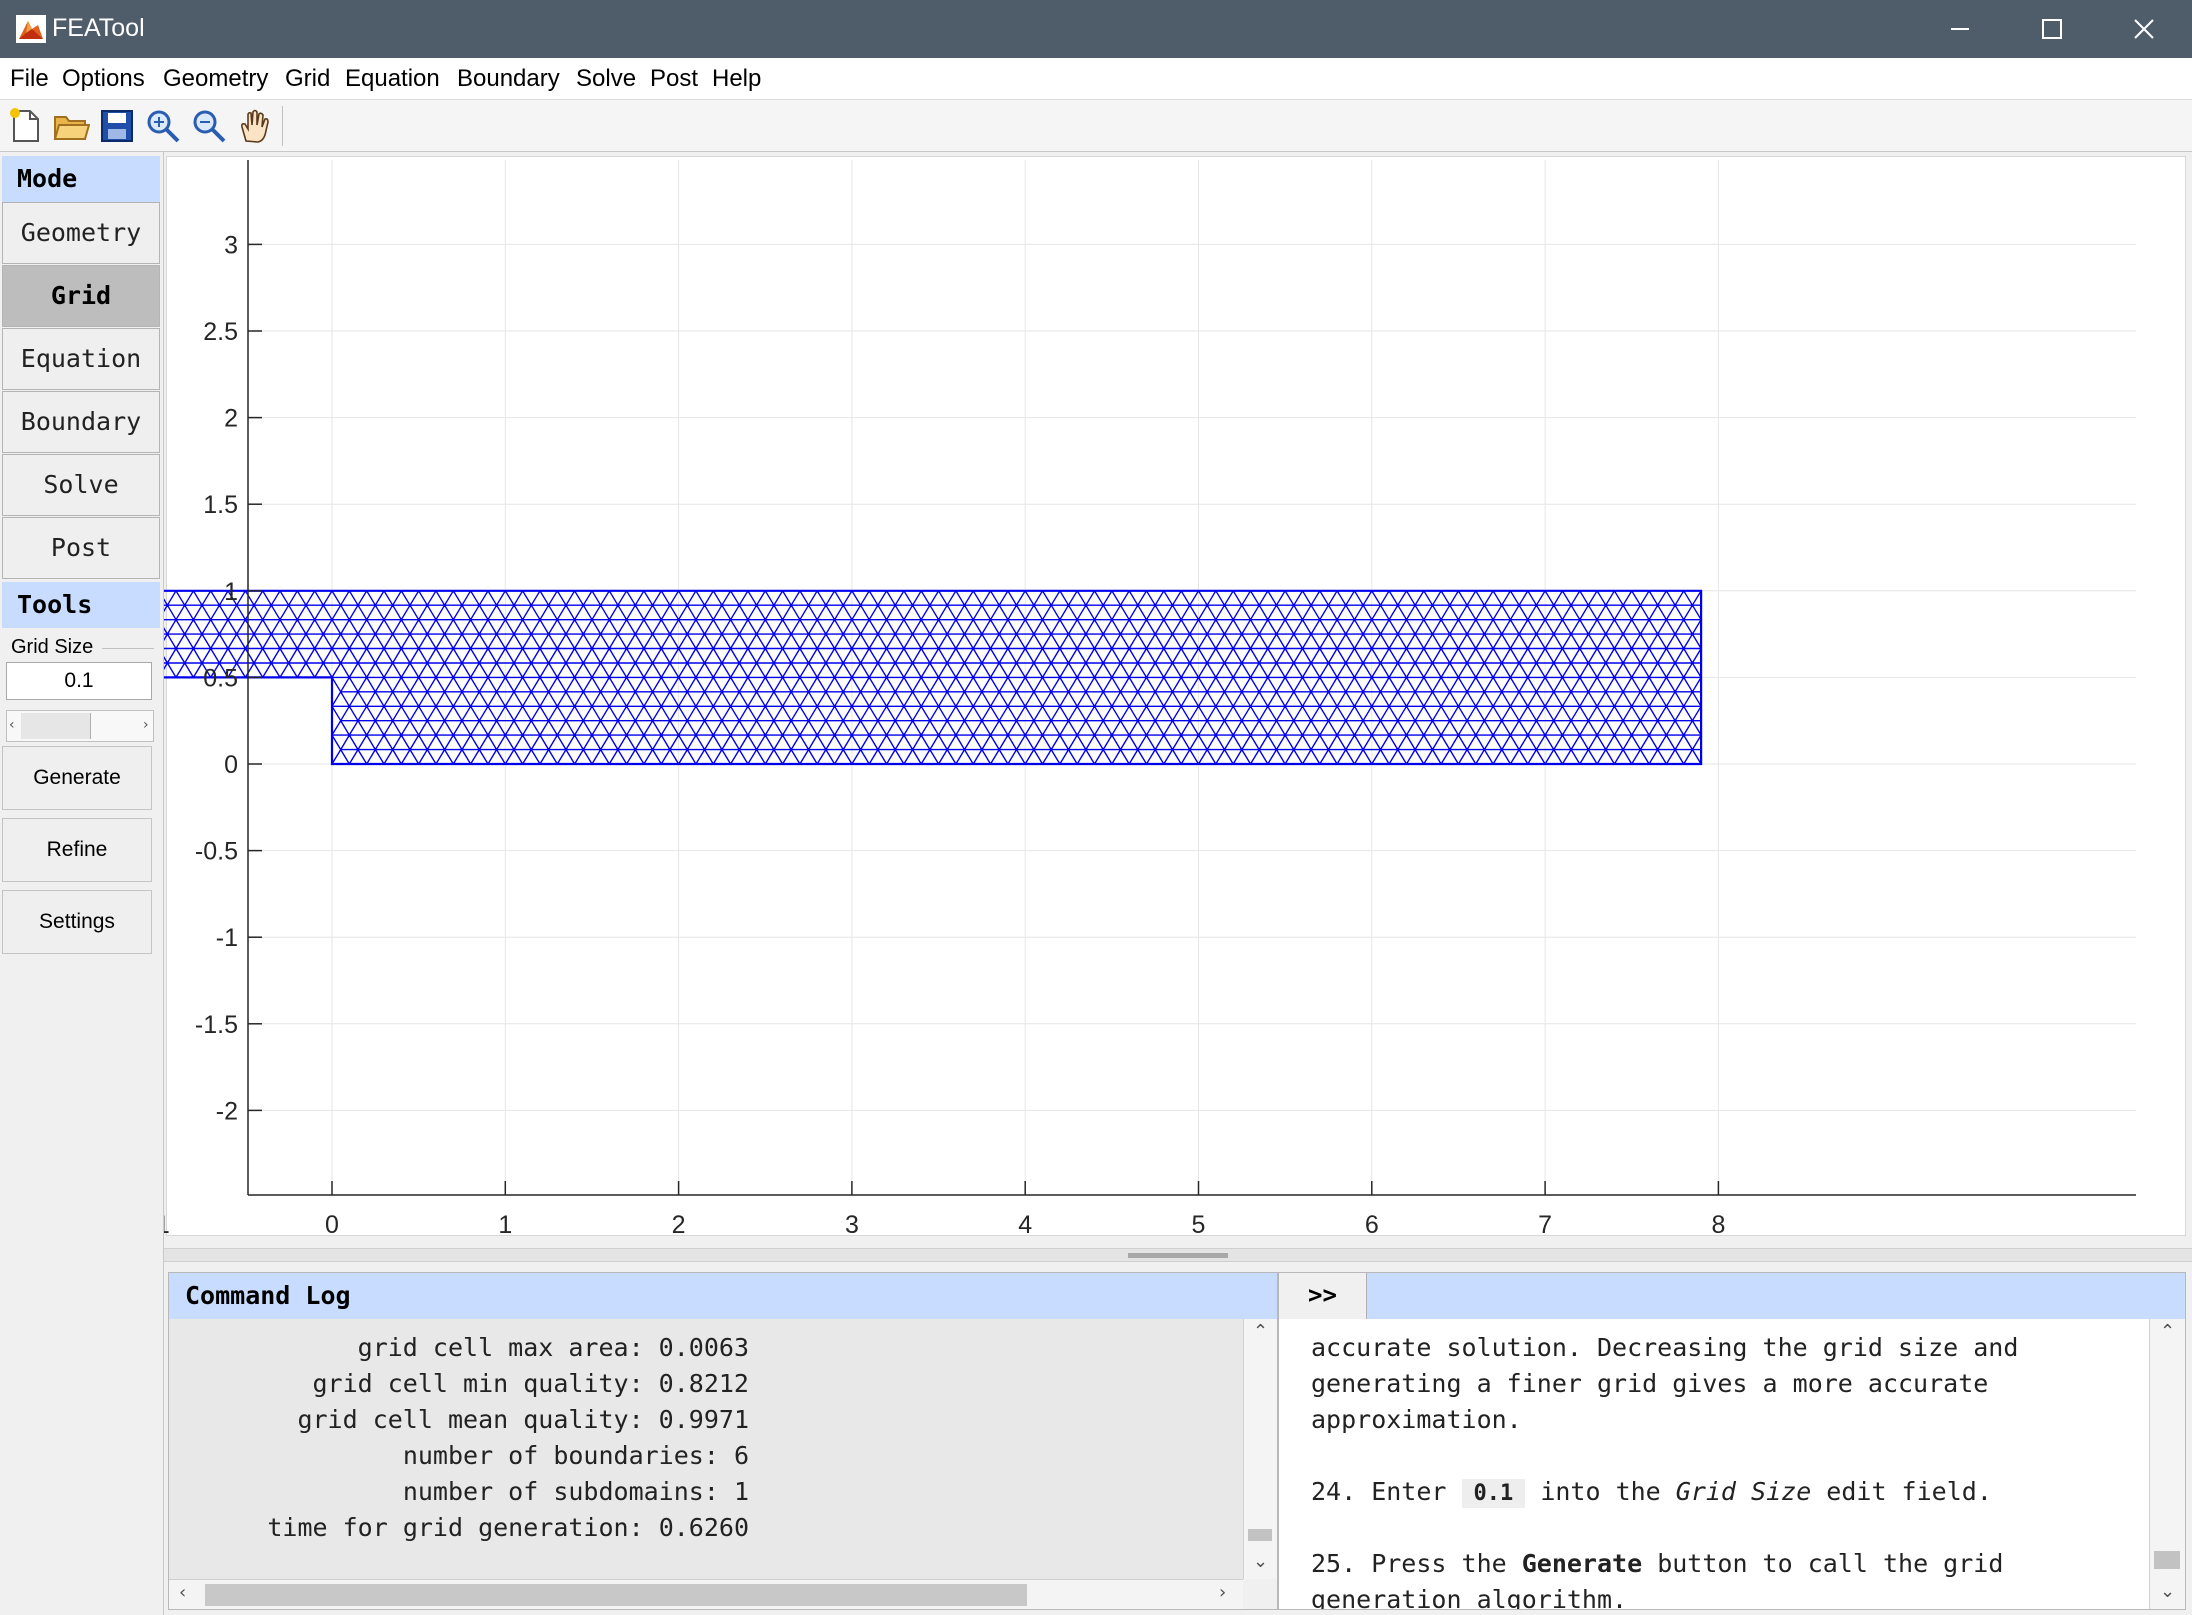 The height and width of the screenshot is (1615, 2192). I want to click on slider-right-arrow-icon: ›, so click(146, 725).